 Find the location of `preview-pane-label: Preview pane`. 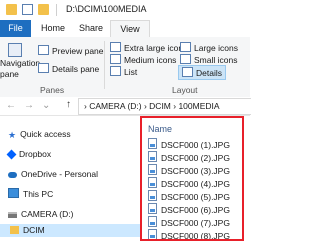

preview-pane-label: Preview pane is located at coordinates (78, 51).